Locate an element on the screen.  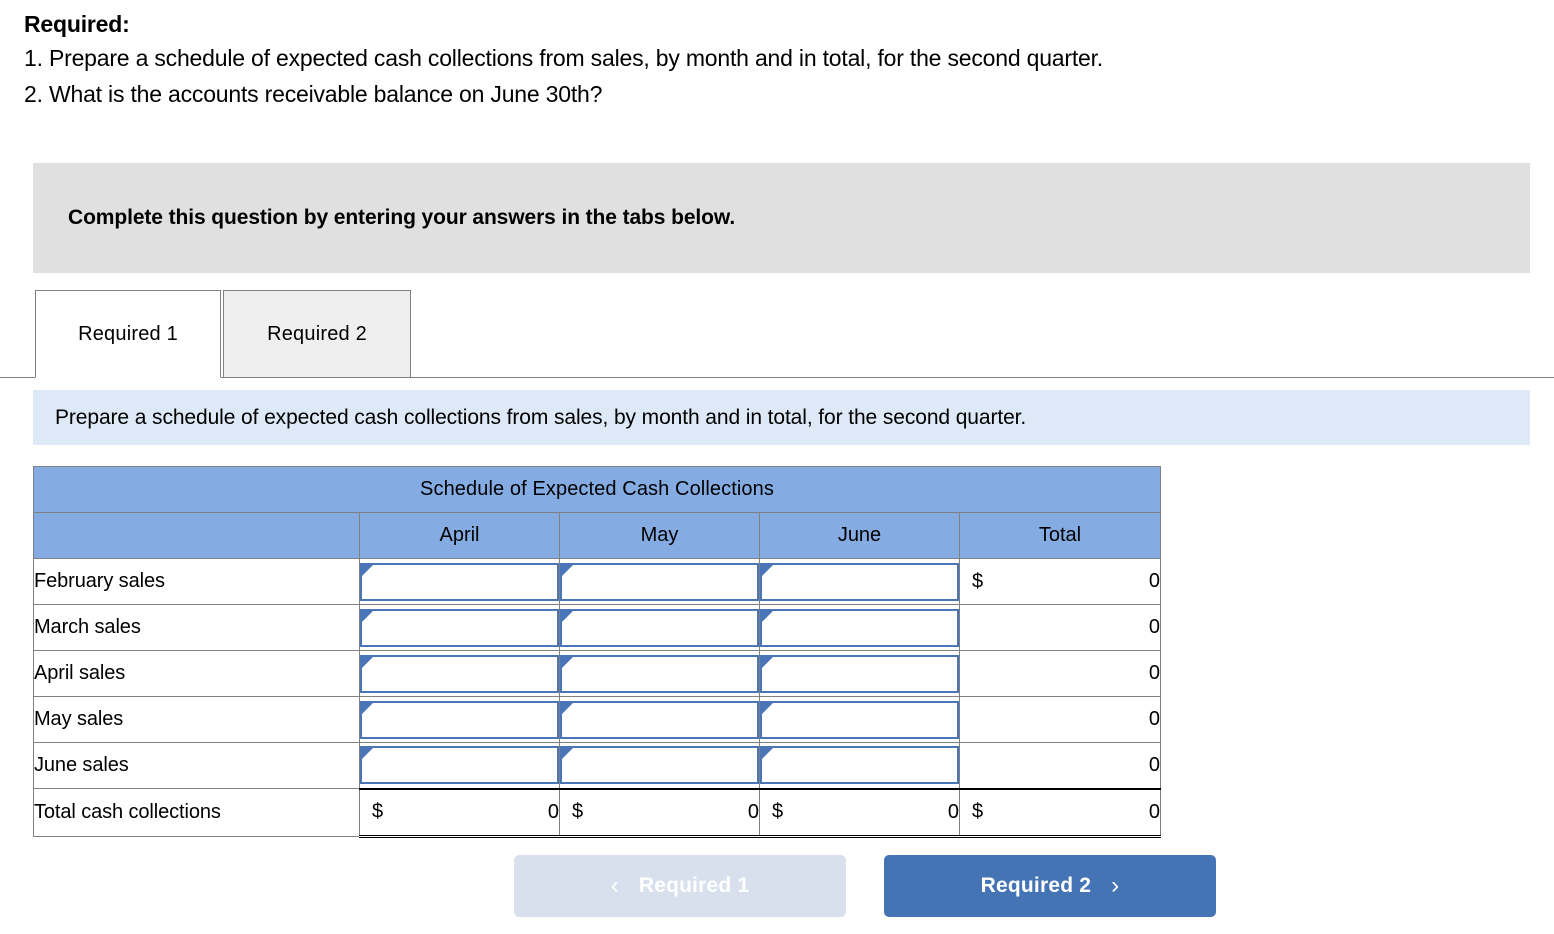
value-june-total: 0 is located at coordinates (1154, 764).